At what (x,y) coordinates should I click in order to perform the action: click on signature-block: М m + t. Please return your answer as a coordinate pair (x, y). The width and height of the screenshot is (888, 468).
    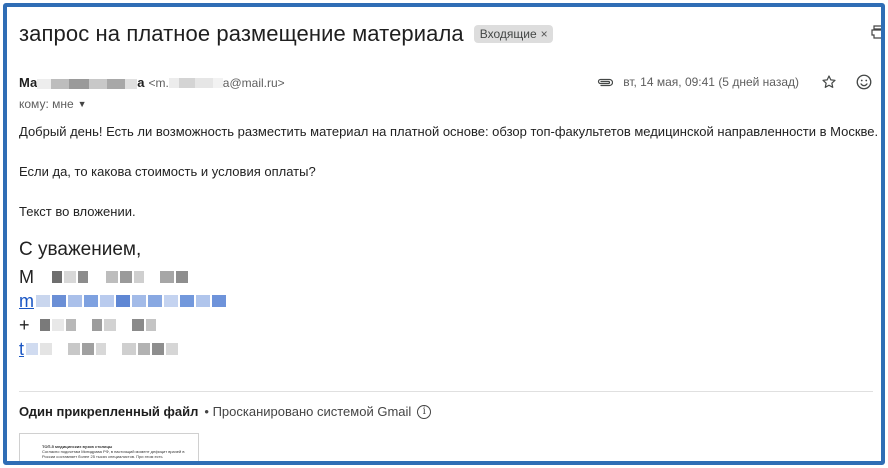
    Looking at the image, I should click on (122, 313).